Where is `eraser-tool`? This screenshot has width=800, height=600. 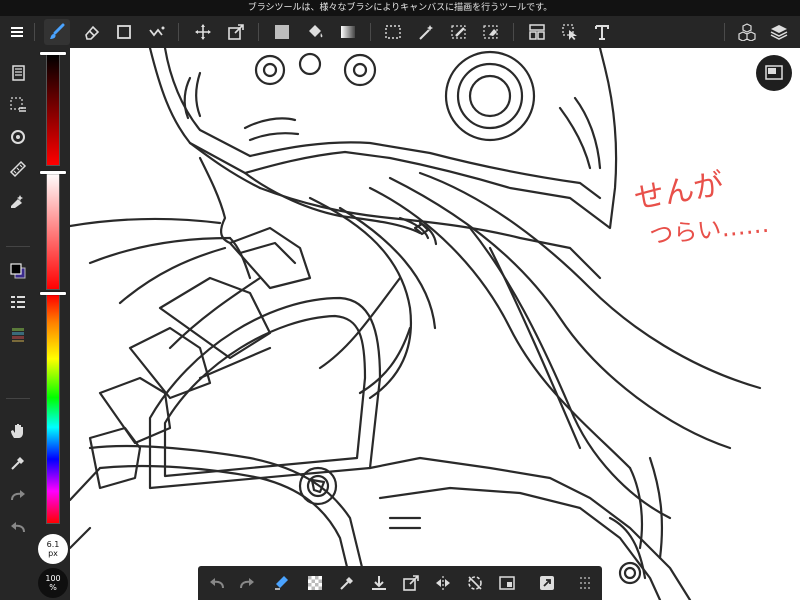
eraser-tool is located at coordinates (91, 32).